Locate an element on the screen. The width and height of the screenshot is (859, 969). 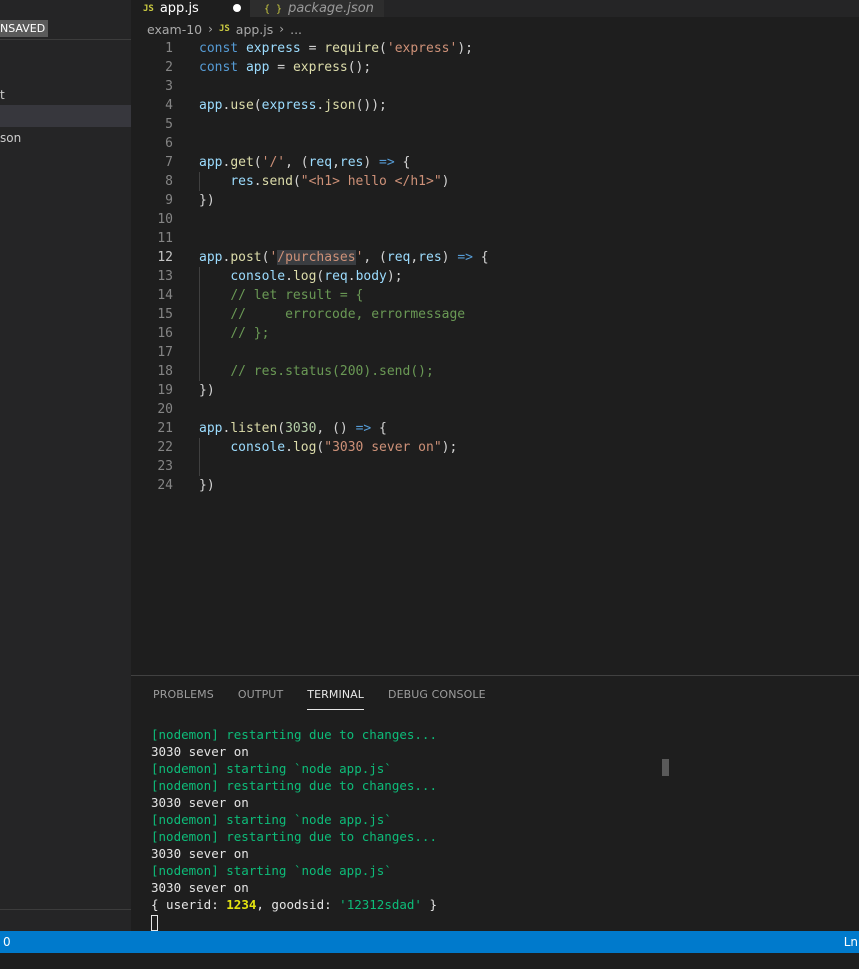
code-line: 9}) is located at coordinates (495, 200).